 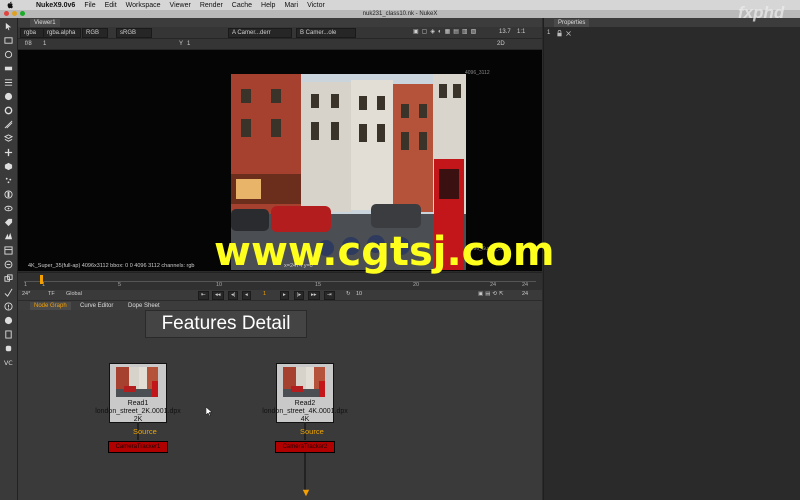 I want to click on menu-victor: Victor, so click(x=316, y=5).